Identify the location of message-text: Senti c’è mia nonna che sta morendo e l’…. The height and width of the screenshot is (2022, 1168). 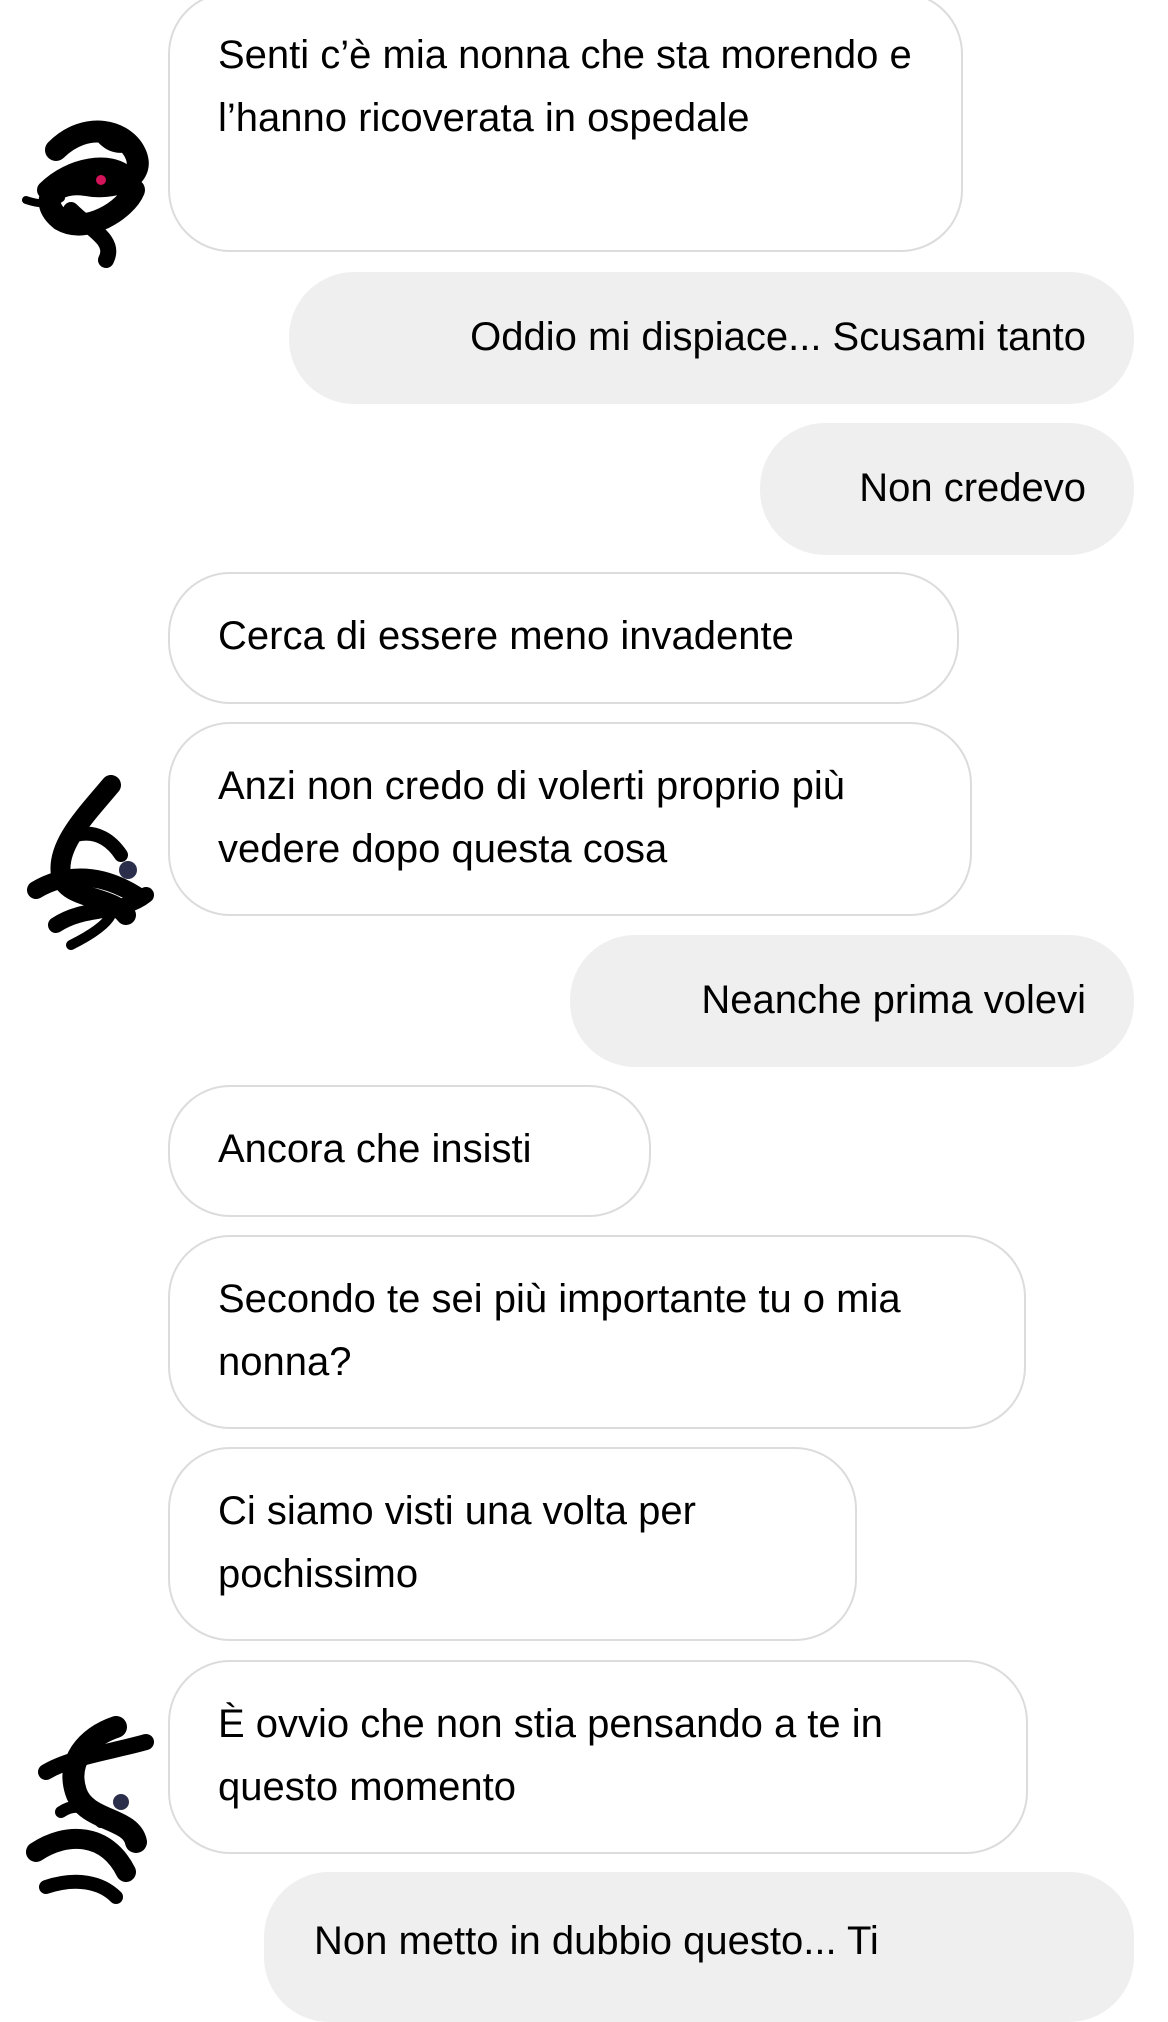
(565, 86).